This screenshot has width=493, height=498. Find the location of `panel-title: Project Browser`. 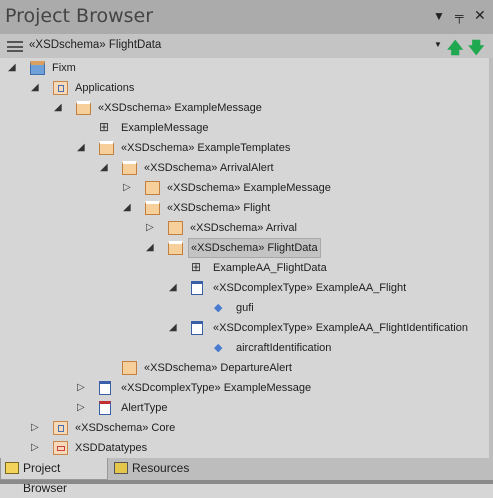

panel-title: Project Browser is located at coordinates (79, 16).